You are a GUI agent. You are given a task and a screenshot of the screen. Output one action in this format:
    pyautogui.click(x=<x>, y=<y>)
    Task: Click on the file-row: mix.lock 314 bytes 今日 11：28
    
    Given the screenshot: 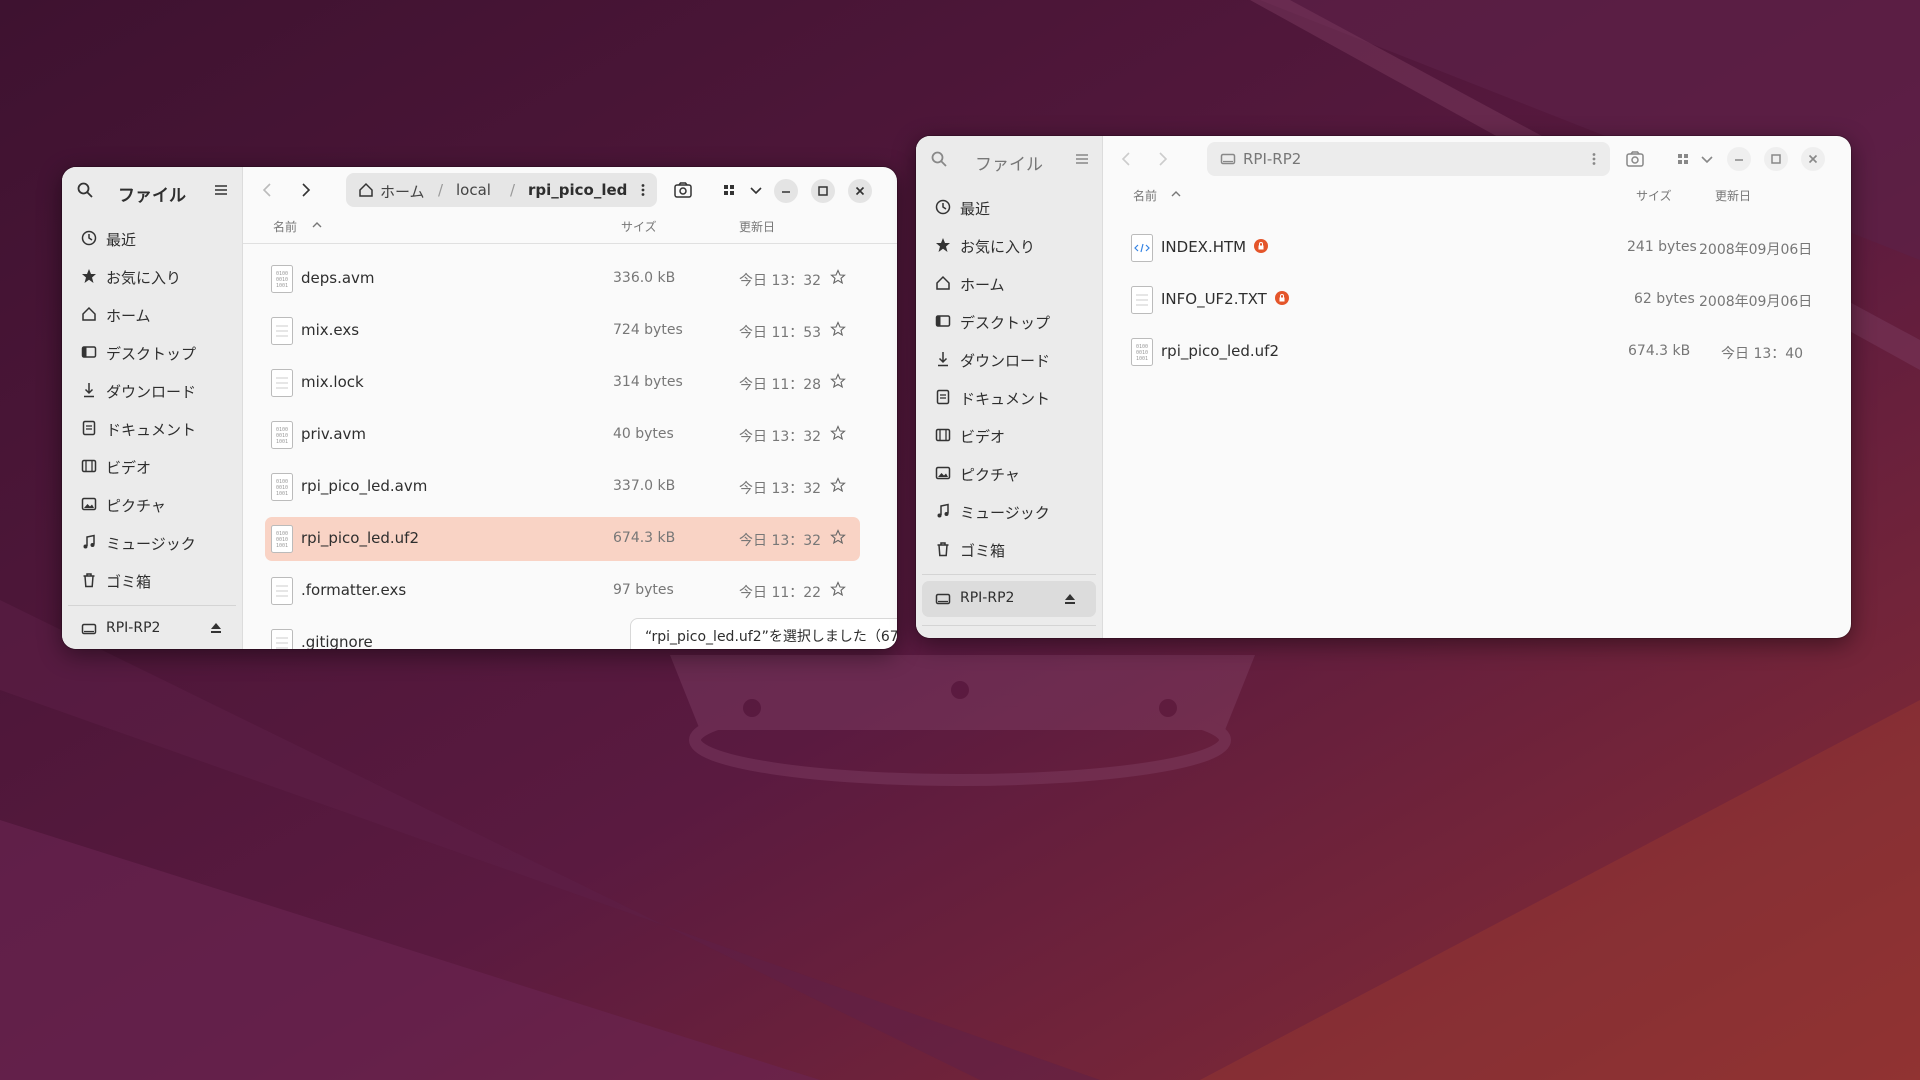 What is the action you would take?
    pyautogui.click(x=562, y=383)
    